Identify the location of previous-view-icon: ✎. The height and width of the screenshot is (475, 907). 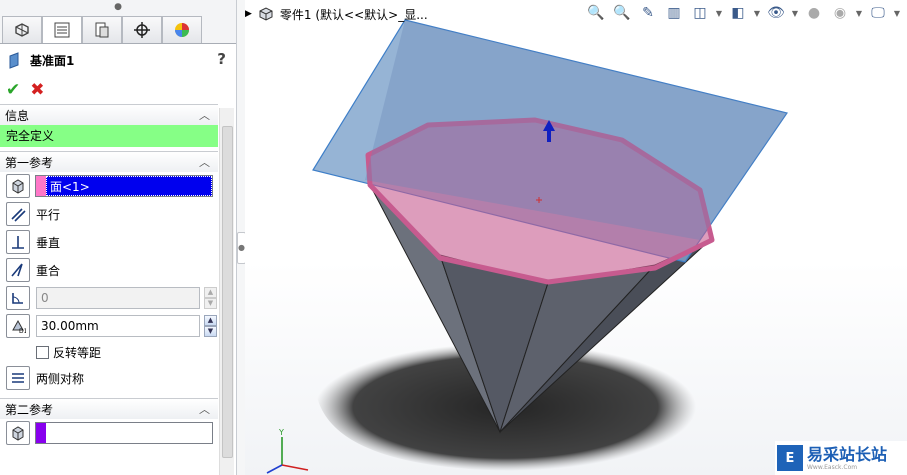
(648, 13).